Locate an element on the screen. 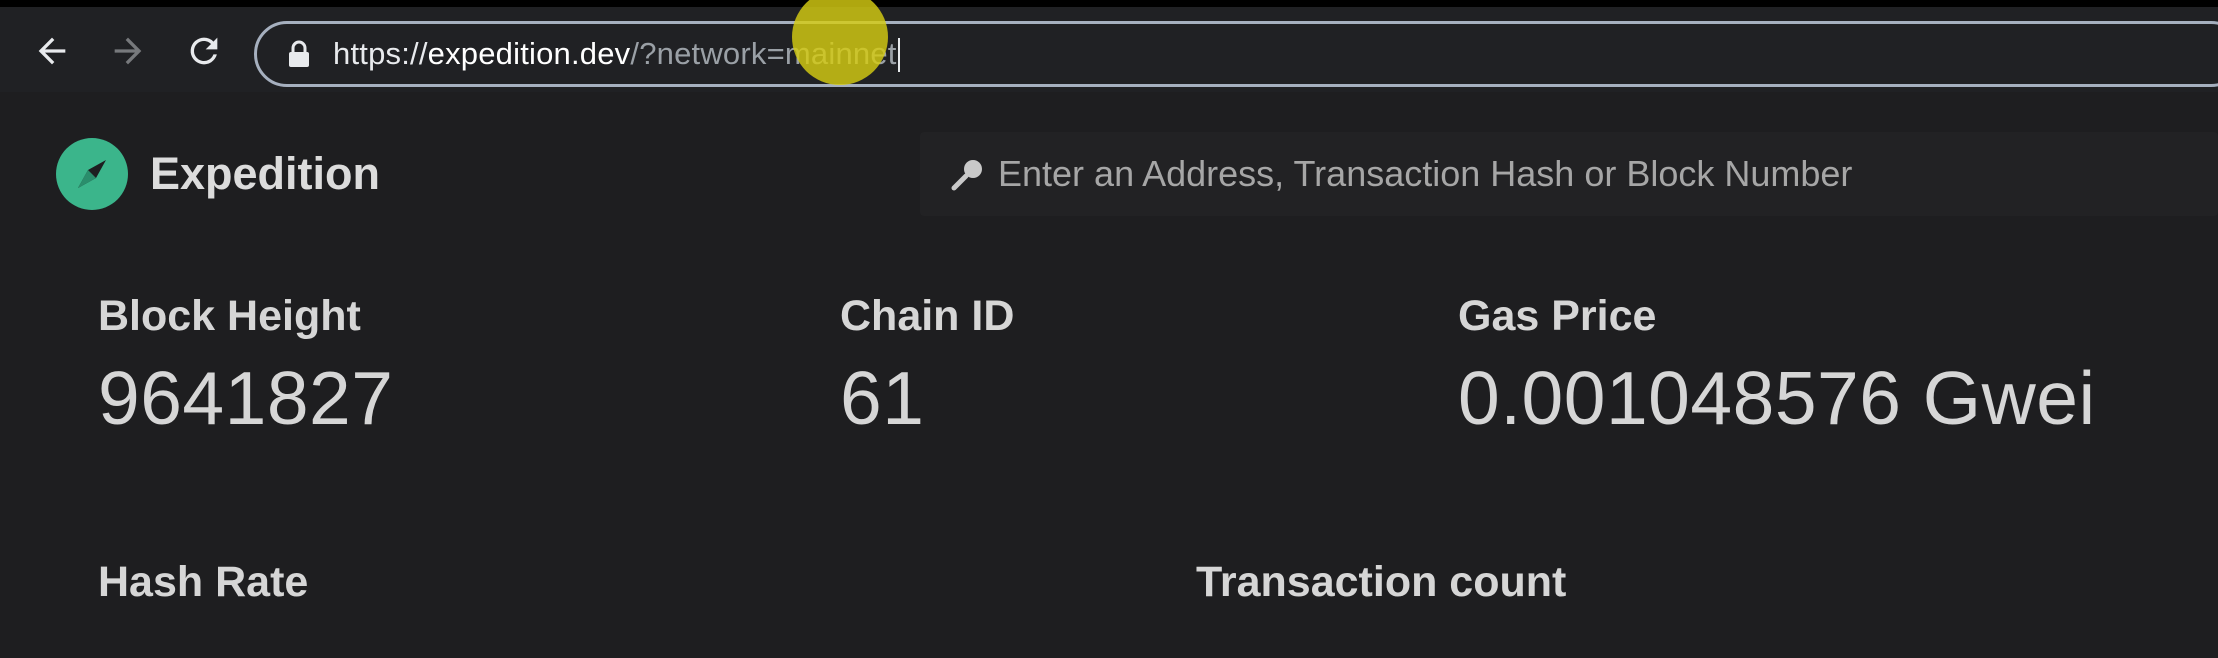 This screenshot has width=2218, height=658. stat-gas-price: Gas Price 0.001048576 Gwei is located at coordinates (1777, 366).